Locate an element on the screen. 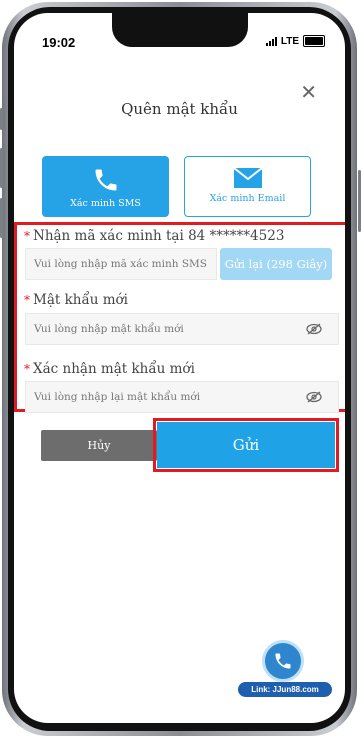 This screenshot has height=740, width=361. status-indicators: LTE is located at coordinates (295, 41).